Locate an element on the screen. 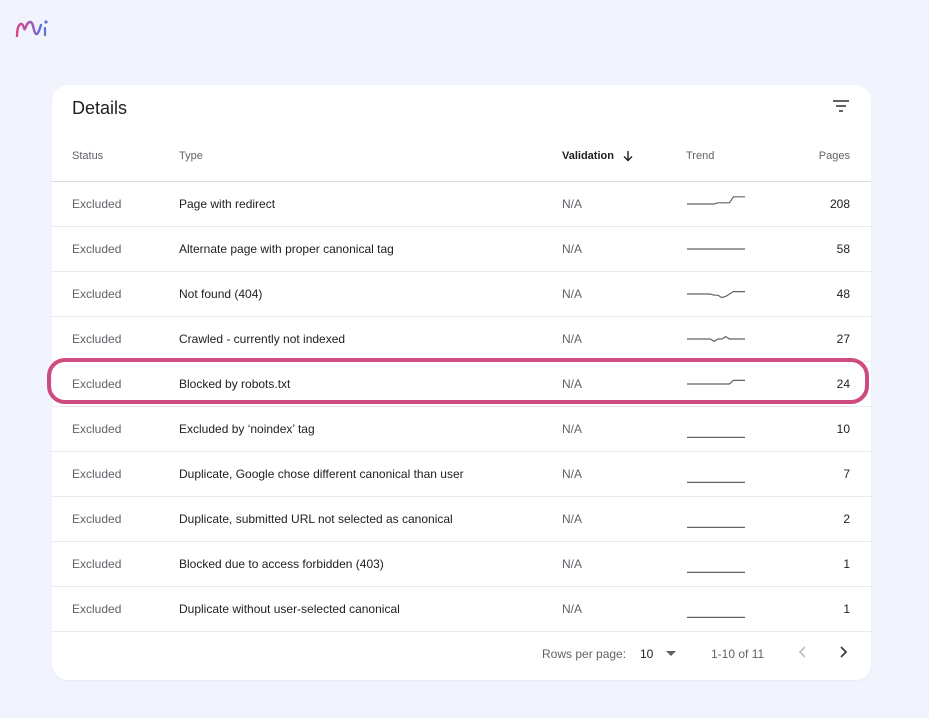 The image size is (929, 718). type-cell: Crawled - currently not indexed is located at coordinates (262, 339).